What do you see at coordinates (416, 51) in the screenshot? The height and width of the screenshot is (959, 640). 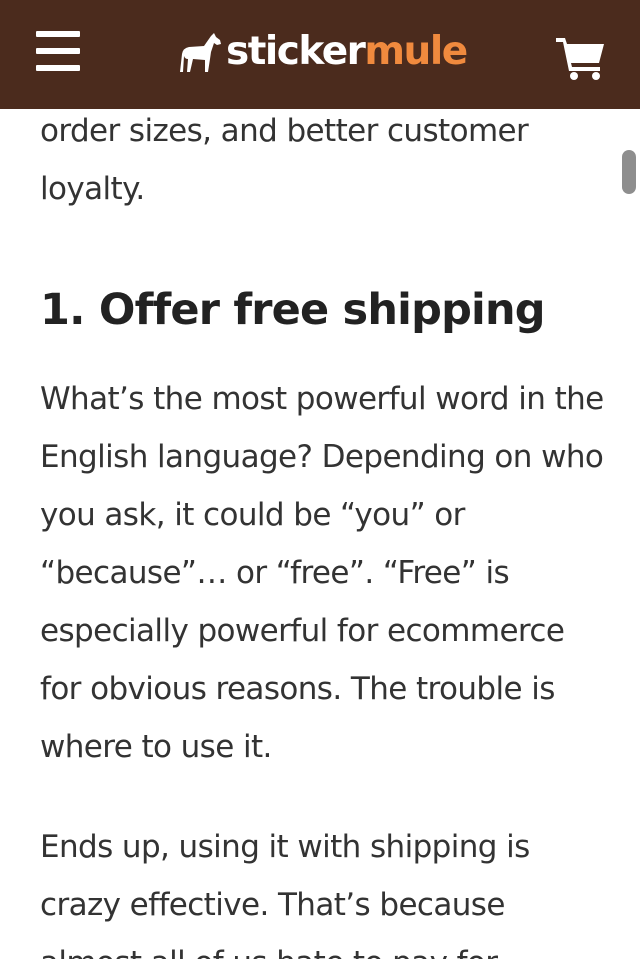 I see `brand-wordmark-part2: mule` at bounding box center [416, 51].